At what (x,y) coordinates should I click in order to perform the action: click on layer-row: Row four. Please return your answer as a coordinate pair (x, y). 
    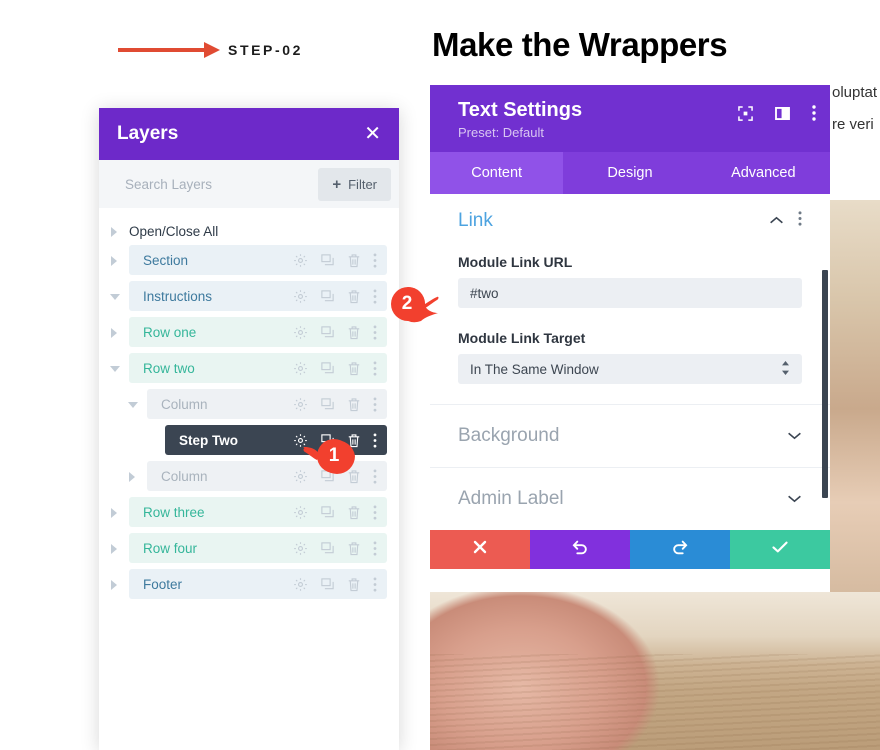
    Looking at the image, I should click on (249, 548).